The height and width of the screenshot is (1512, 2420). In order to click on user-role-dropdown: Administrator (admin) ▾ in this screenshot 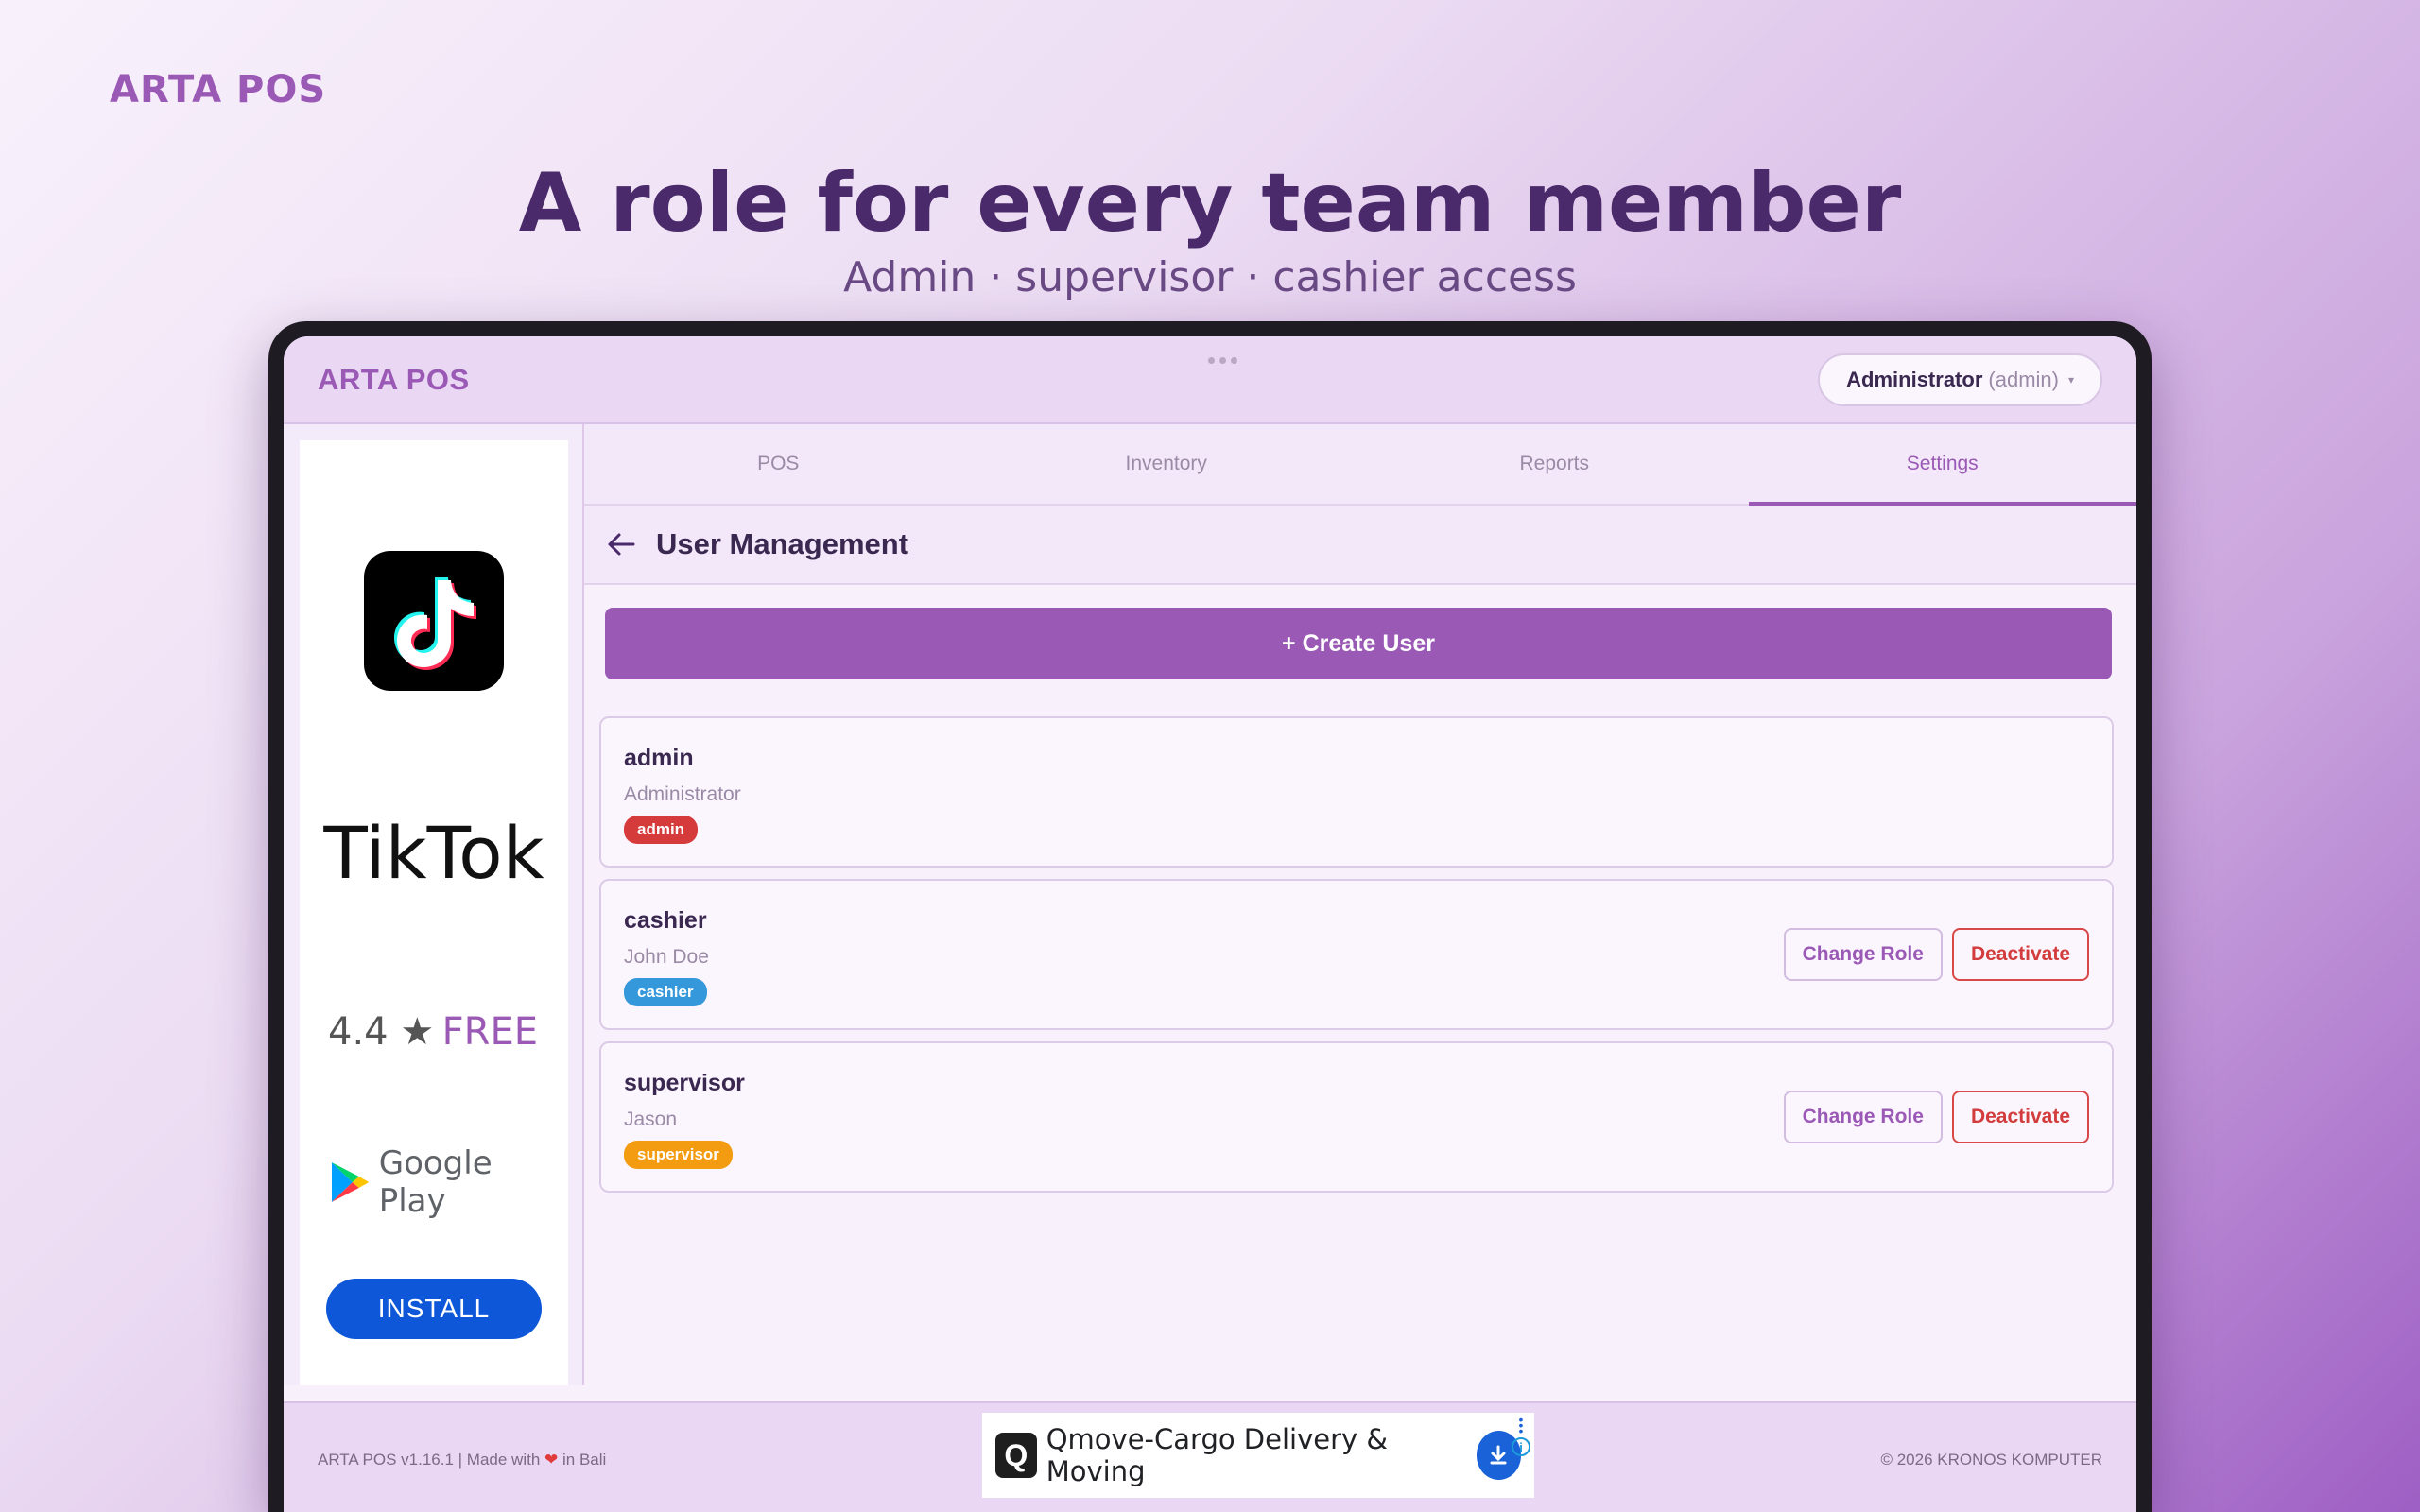, I will do `click(1960, 379)`.